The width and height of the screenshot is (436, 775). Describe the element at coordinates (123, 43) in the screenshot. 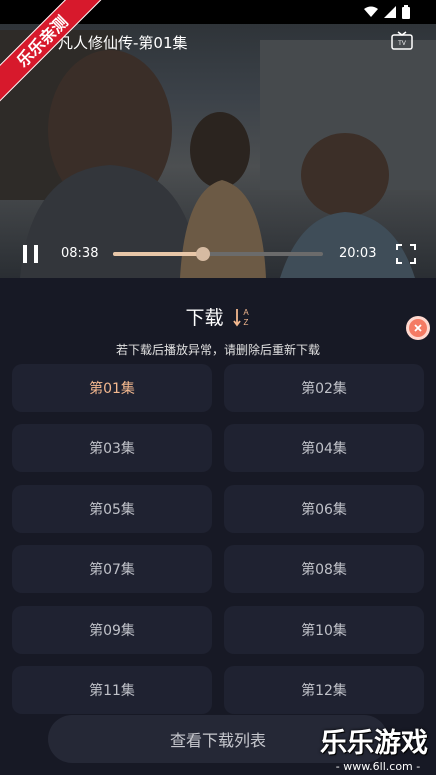

I see `video-title: 凡人修仙传-第01集` at that location.